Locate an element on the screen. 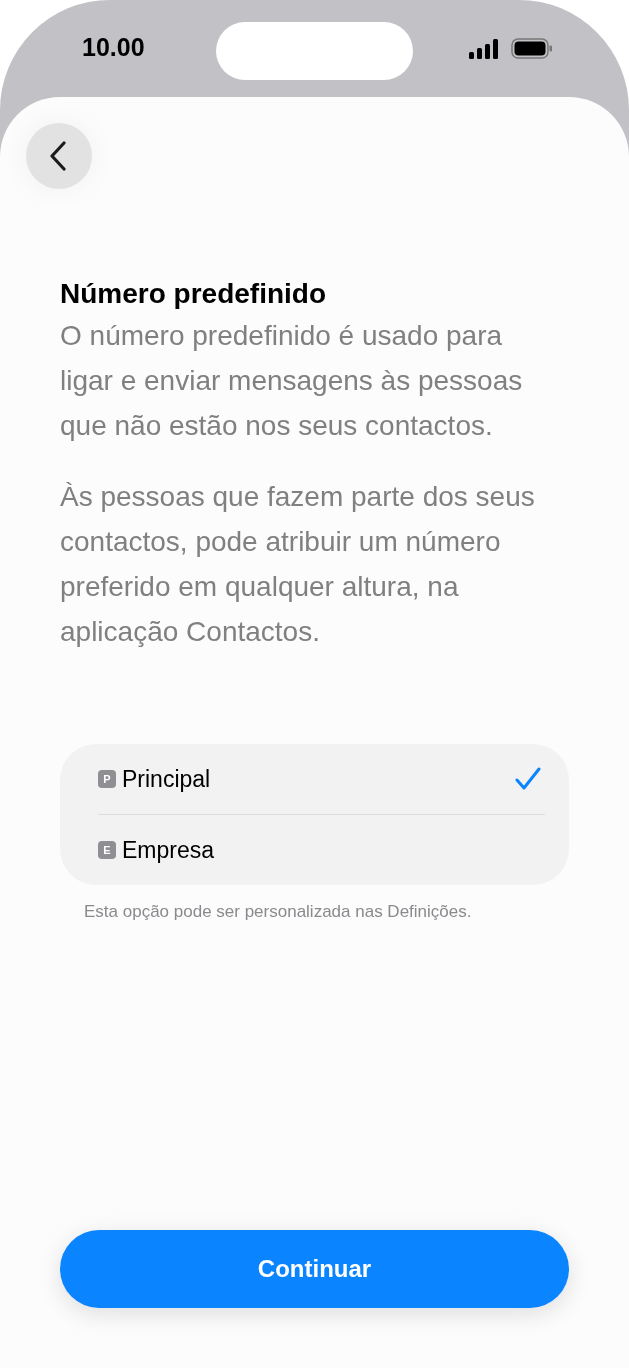 The height and width of the screenshot is (1368, 629). option-row: E Empresa is located at coordinates (321, 849).